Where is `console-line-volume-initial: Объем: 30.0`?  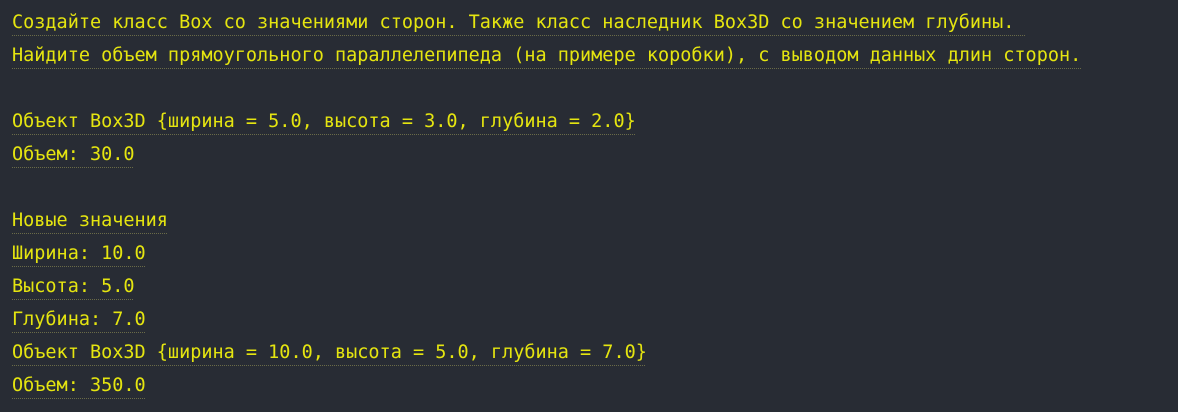 console-line-volume-initial: Объем: 30.0 is located at coordinates (73, 154).